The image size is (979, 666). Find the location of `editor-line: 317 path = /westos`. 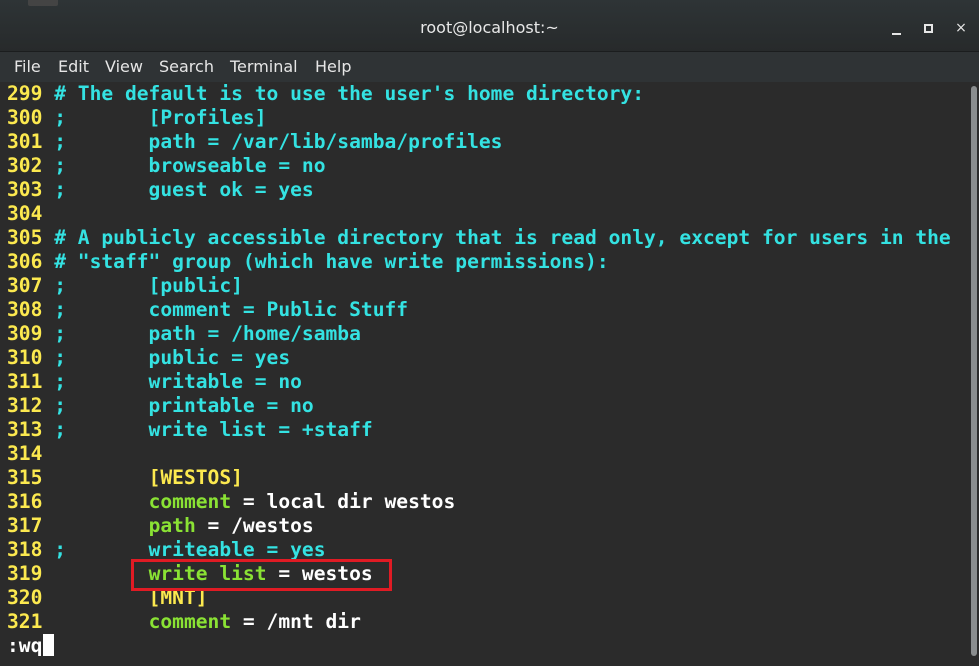

editor-line: 317 path = /westos is located at coordinates (160, 526).